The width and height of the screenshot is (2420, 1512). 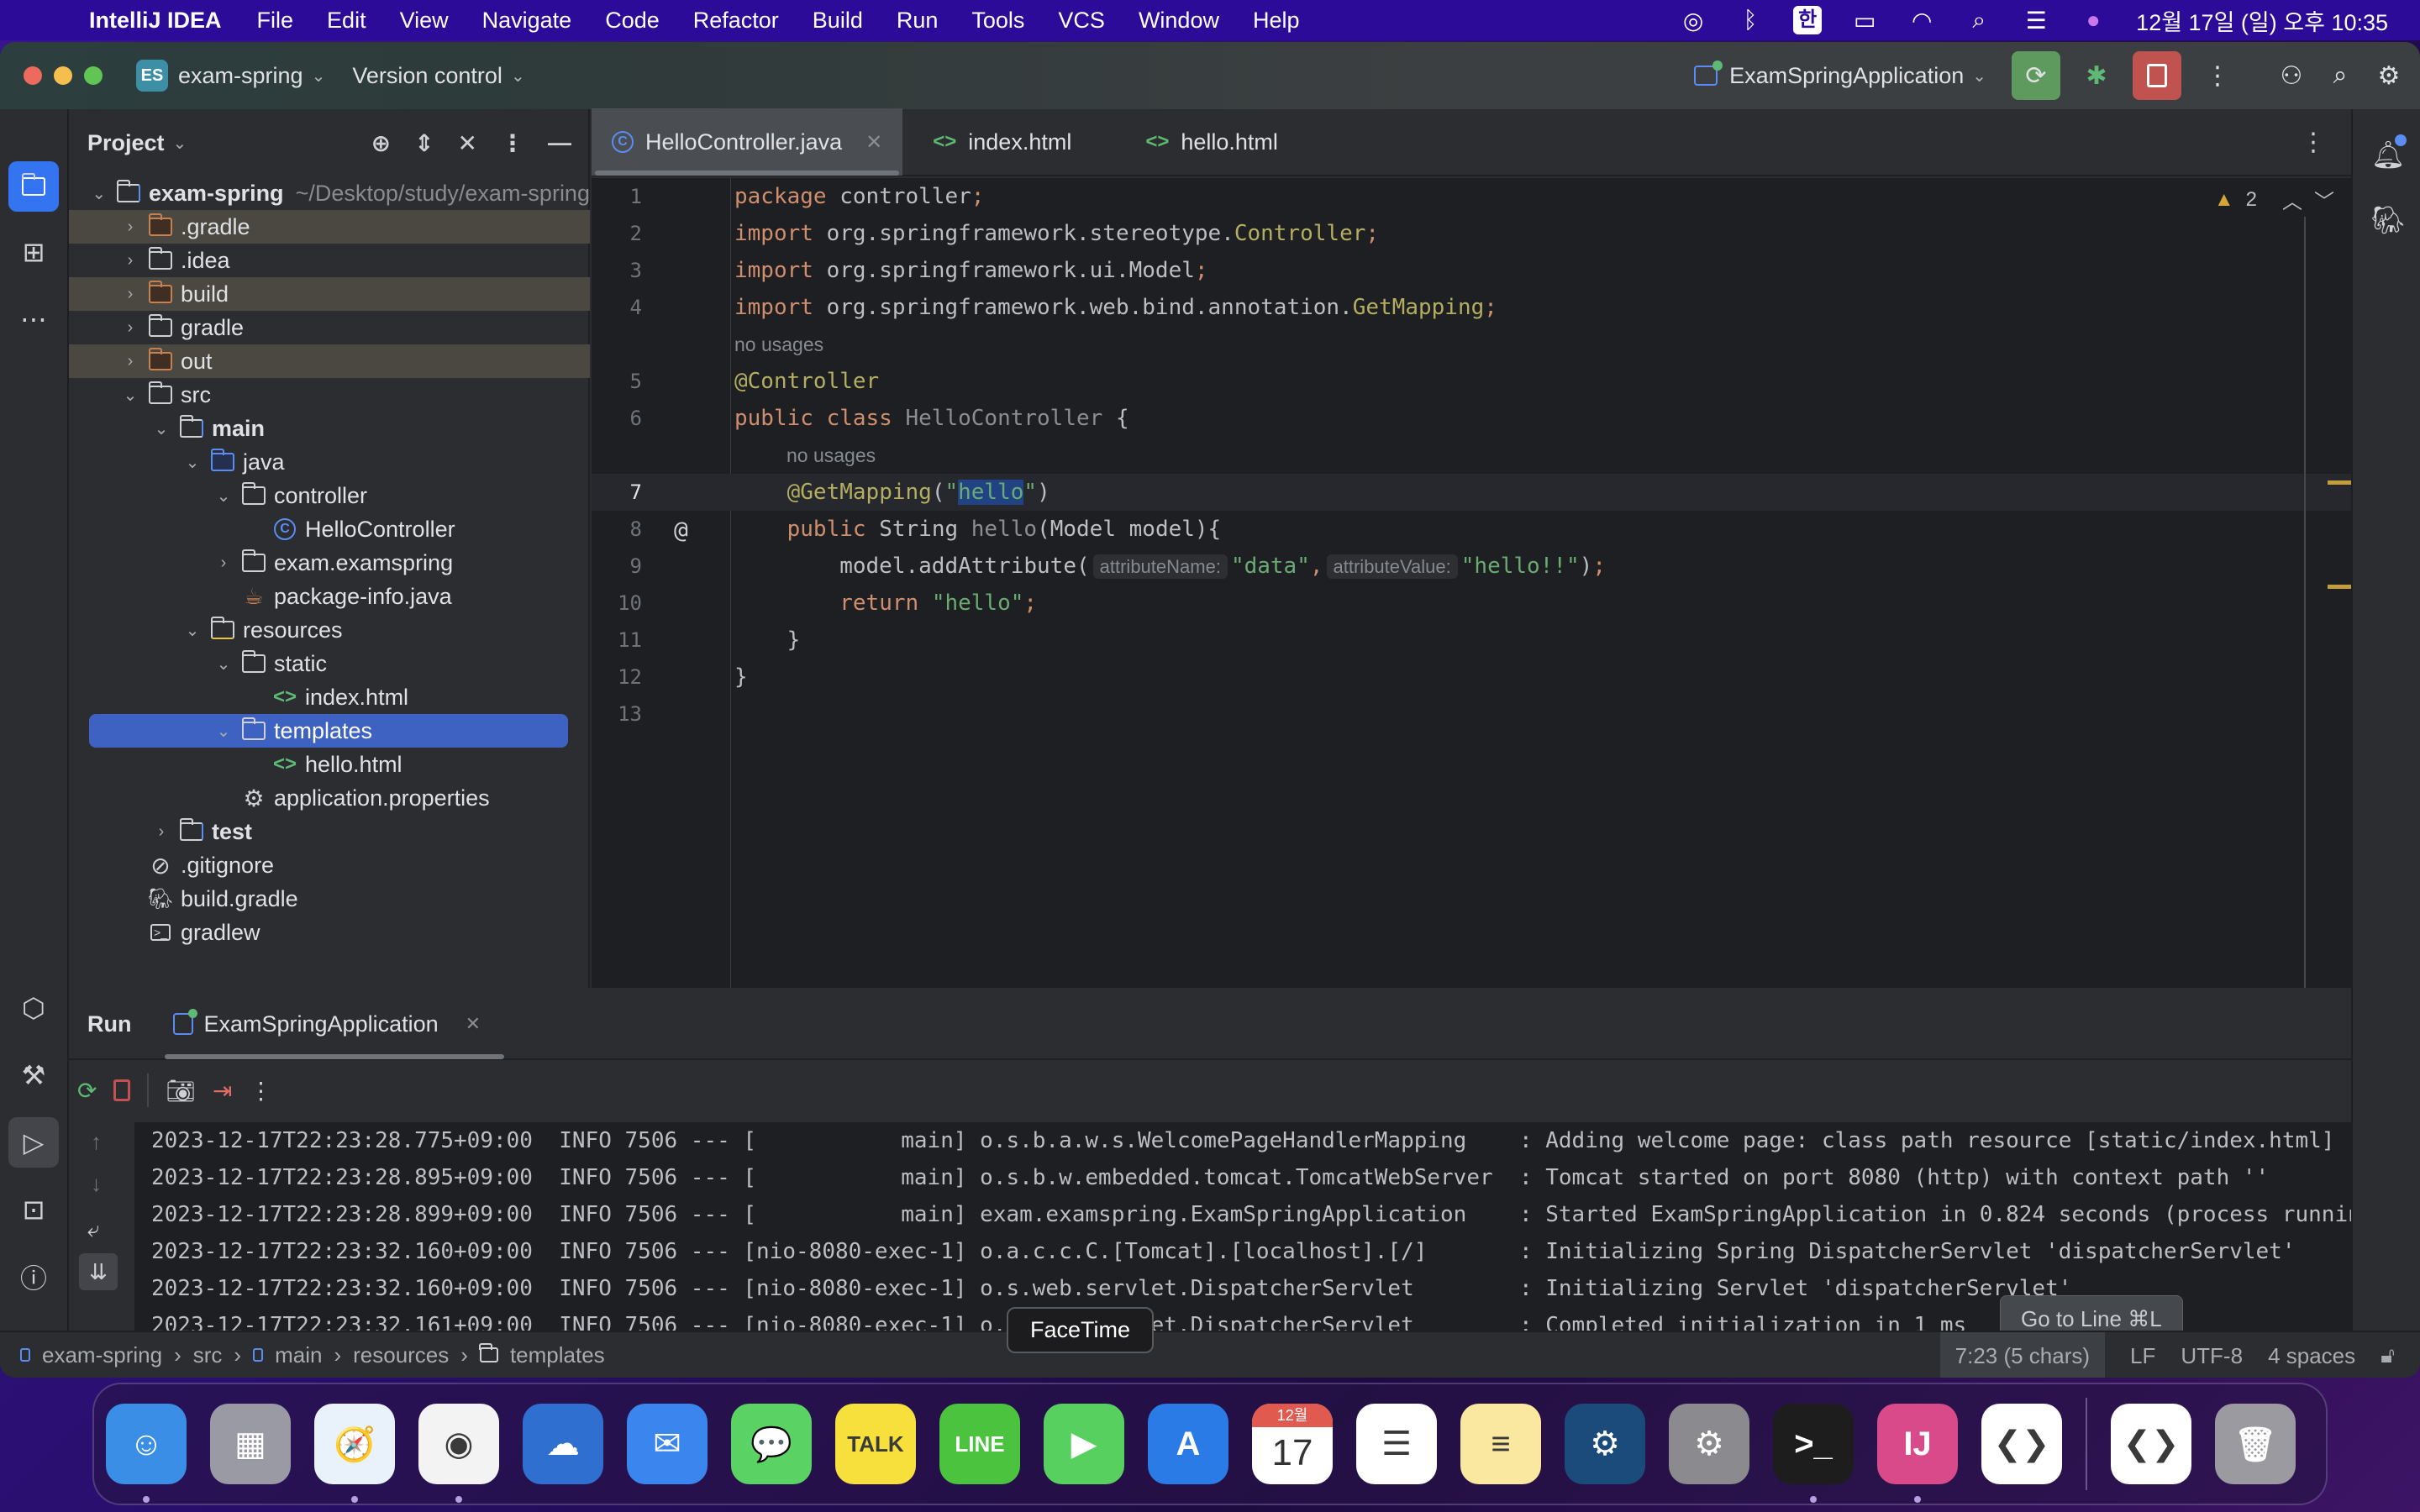 What do you see at coordinates (2340, 75) in the screenshot?
I see `search-everywhere-icon: ⌕` at bounding box center [2340, 75].